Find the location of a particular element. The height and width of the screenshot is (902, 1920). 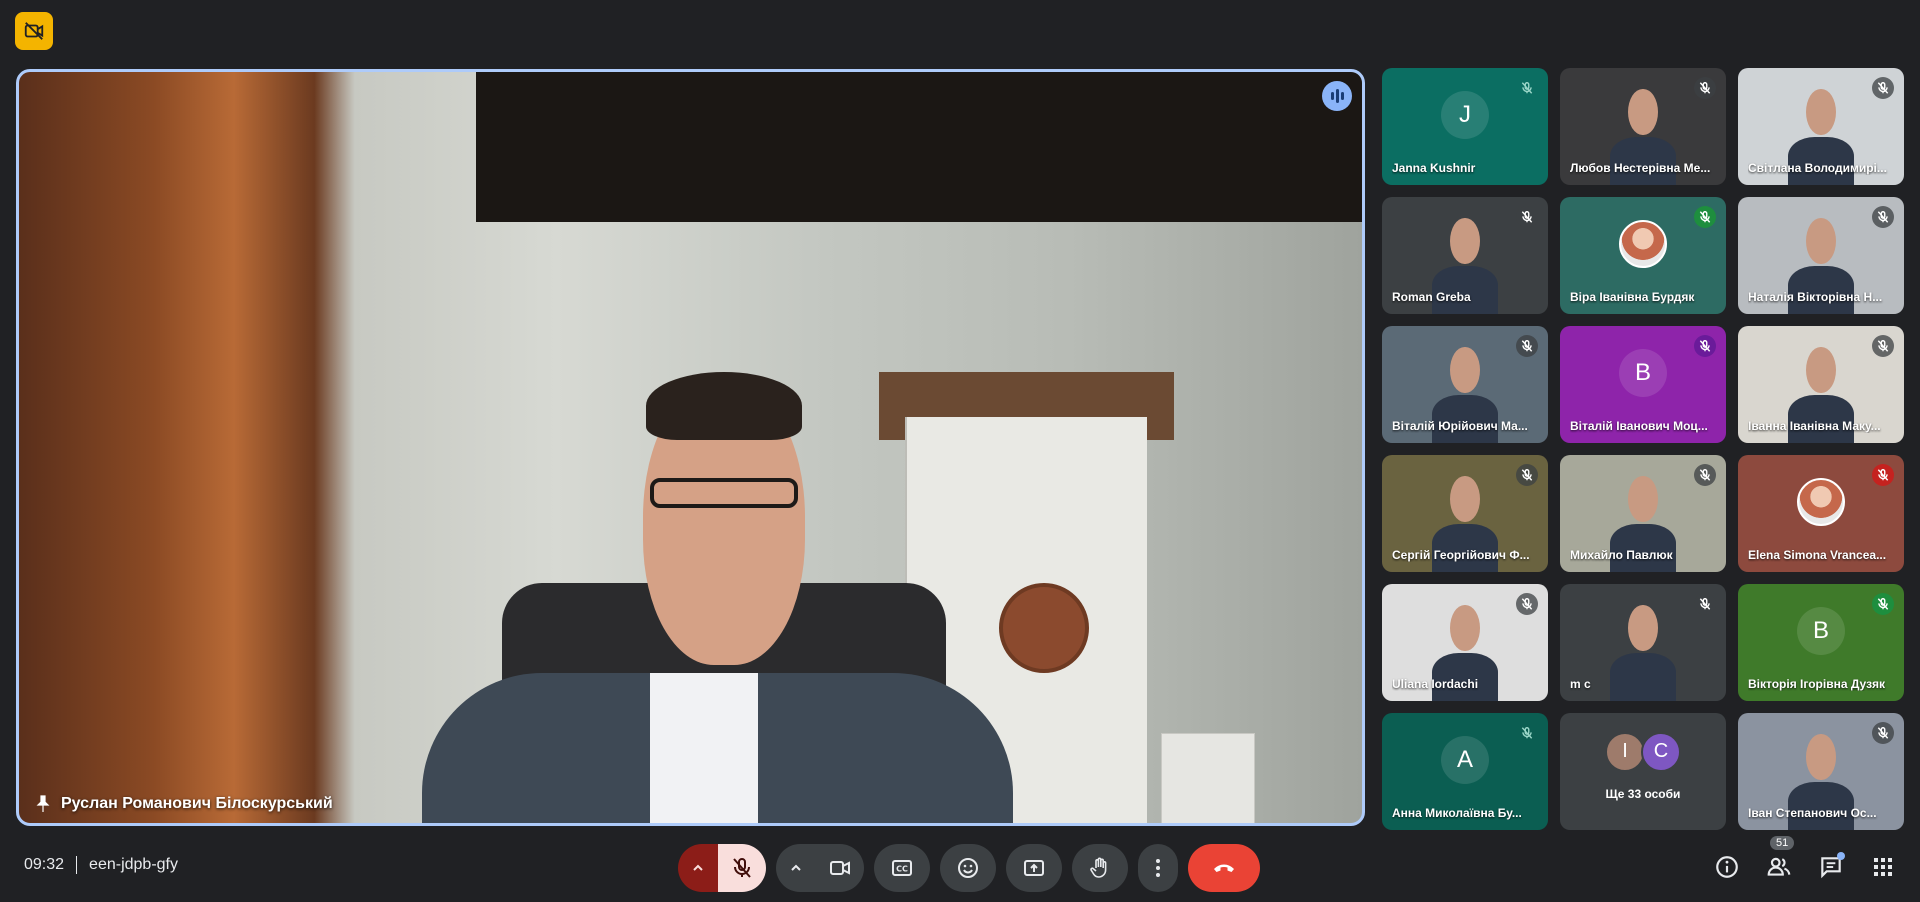

people-button: 51 is located at coordinates (1779, 860).